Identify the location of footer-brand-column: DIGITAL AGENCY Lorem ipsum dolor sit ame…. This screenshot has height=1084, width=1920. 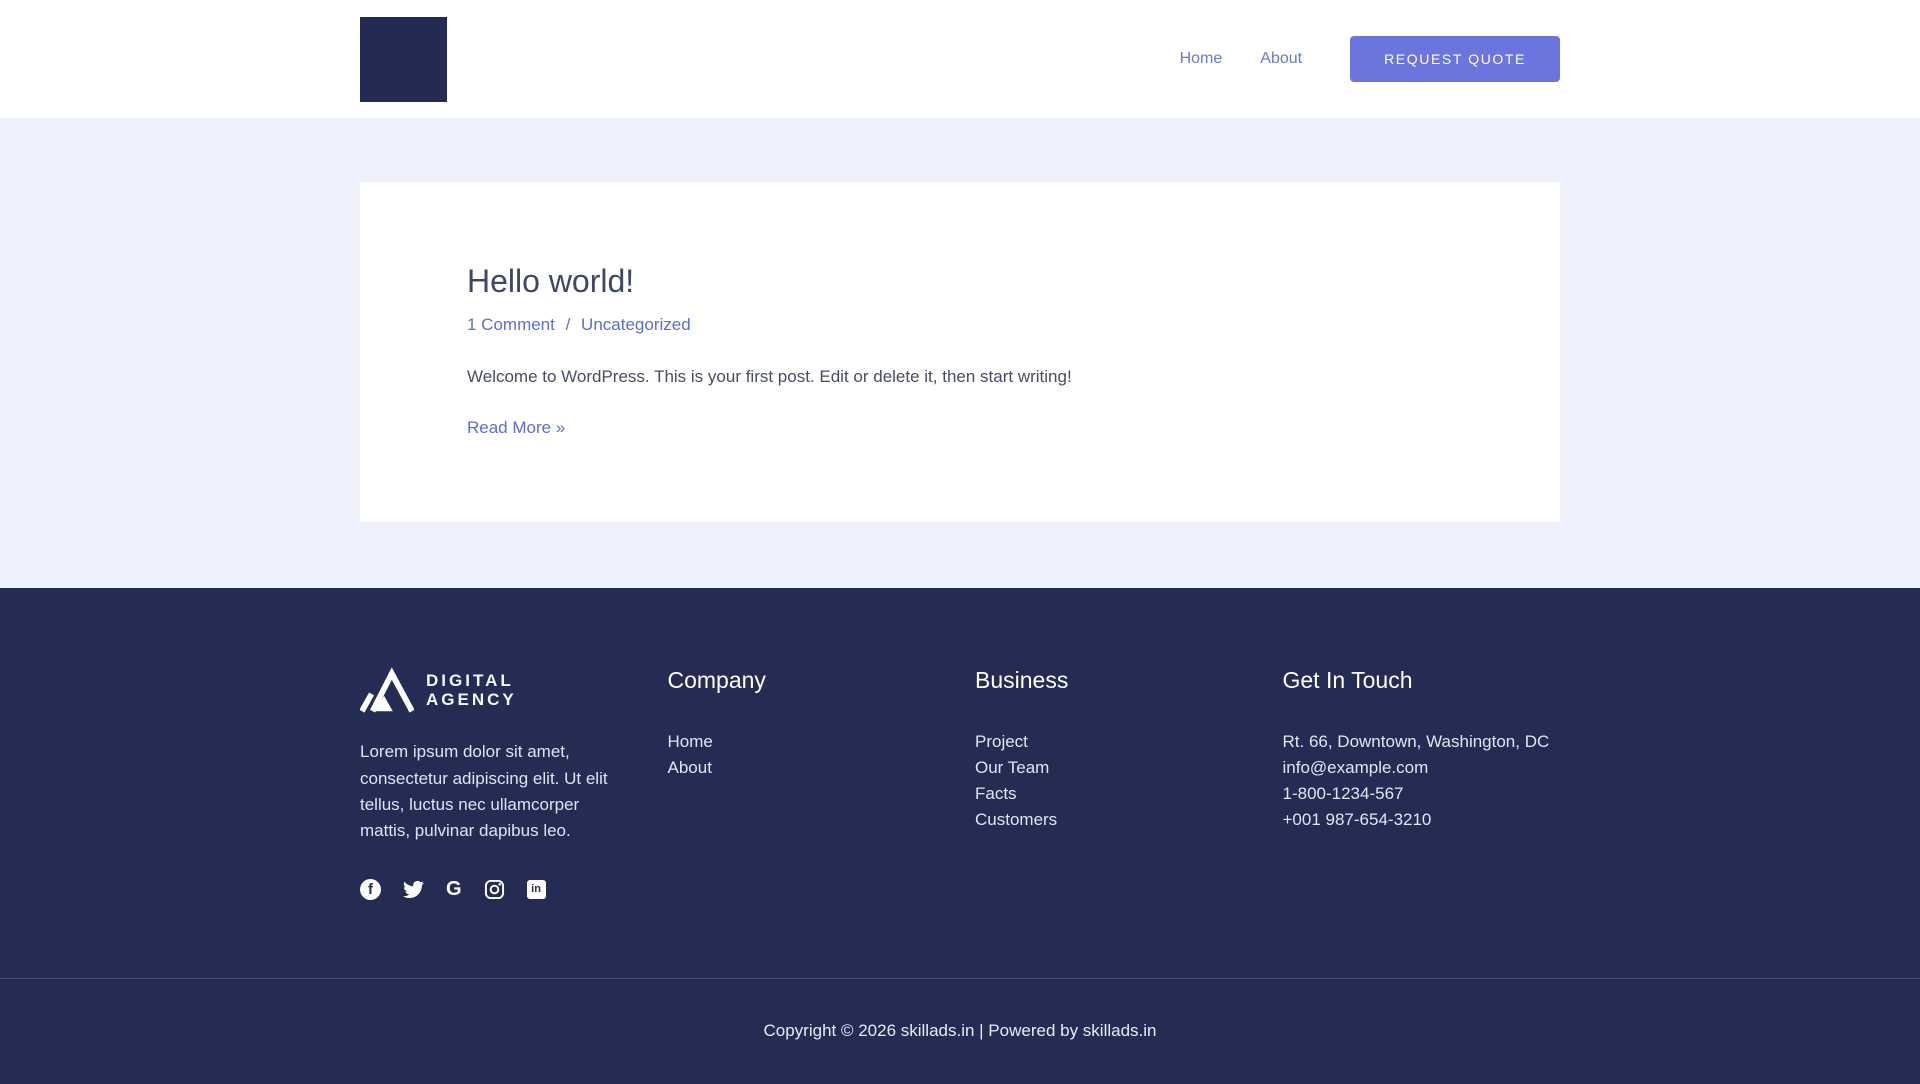
(499, 783).